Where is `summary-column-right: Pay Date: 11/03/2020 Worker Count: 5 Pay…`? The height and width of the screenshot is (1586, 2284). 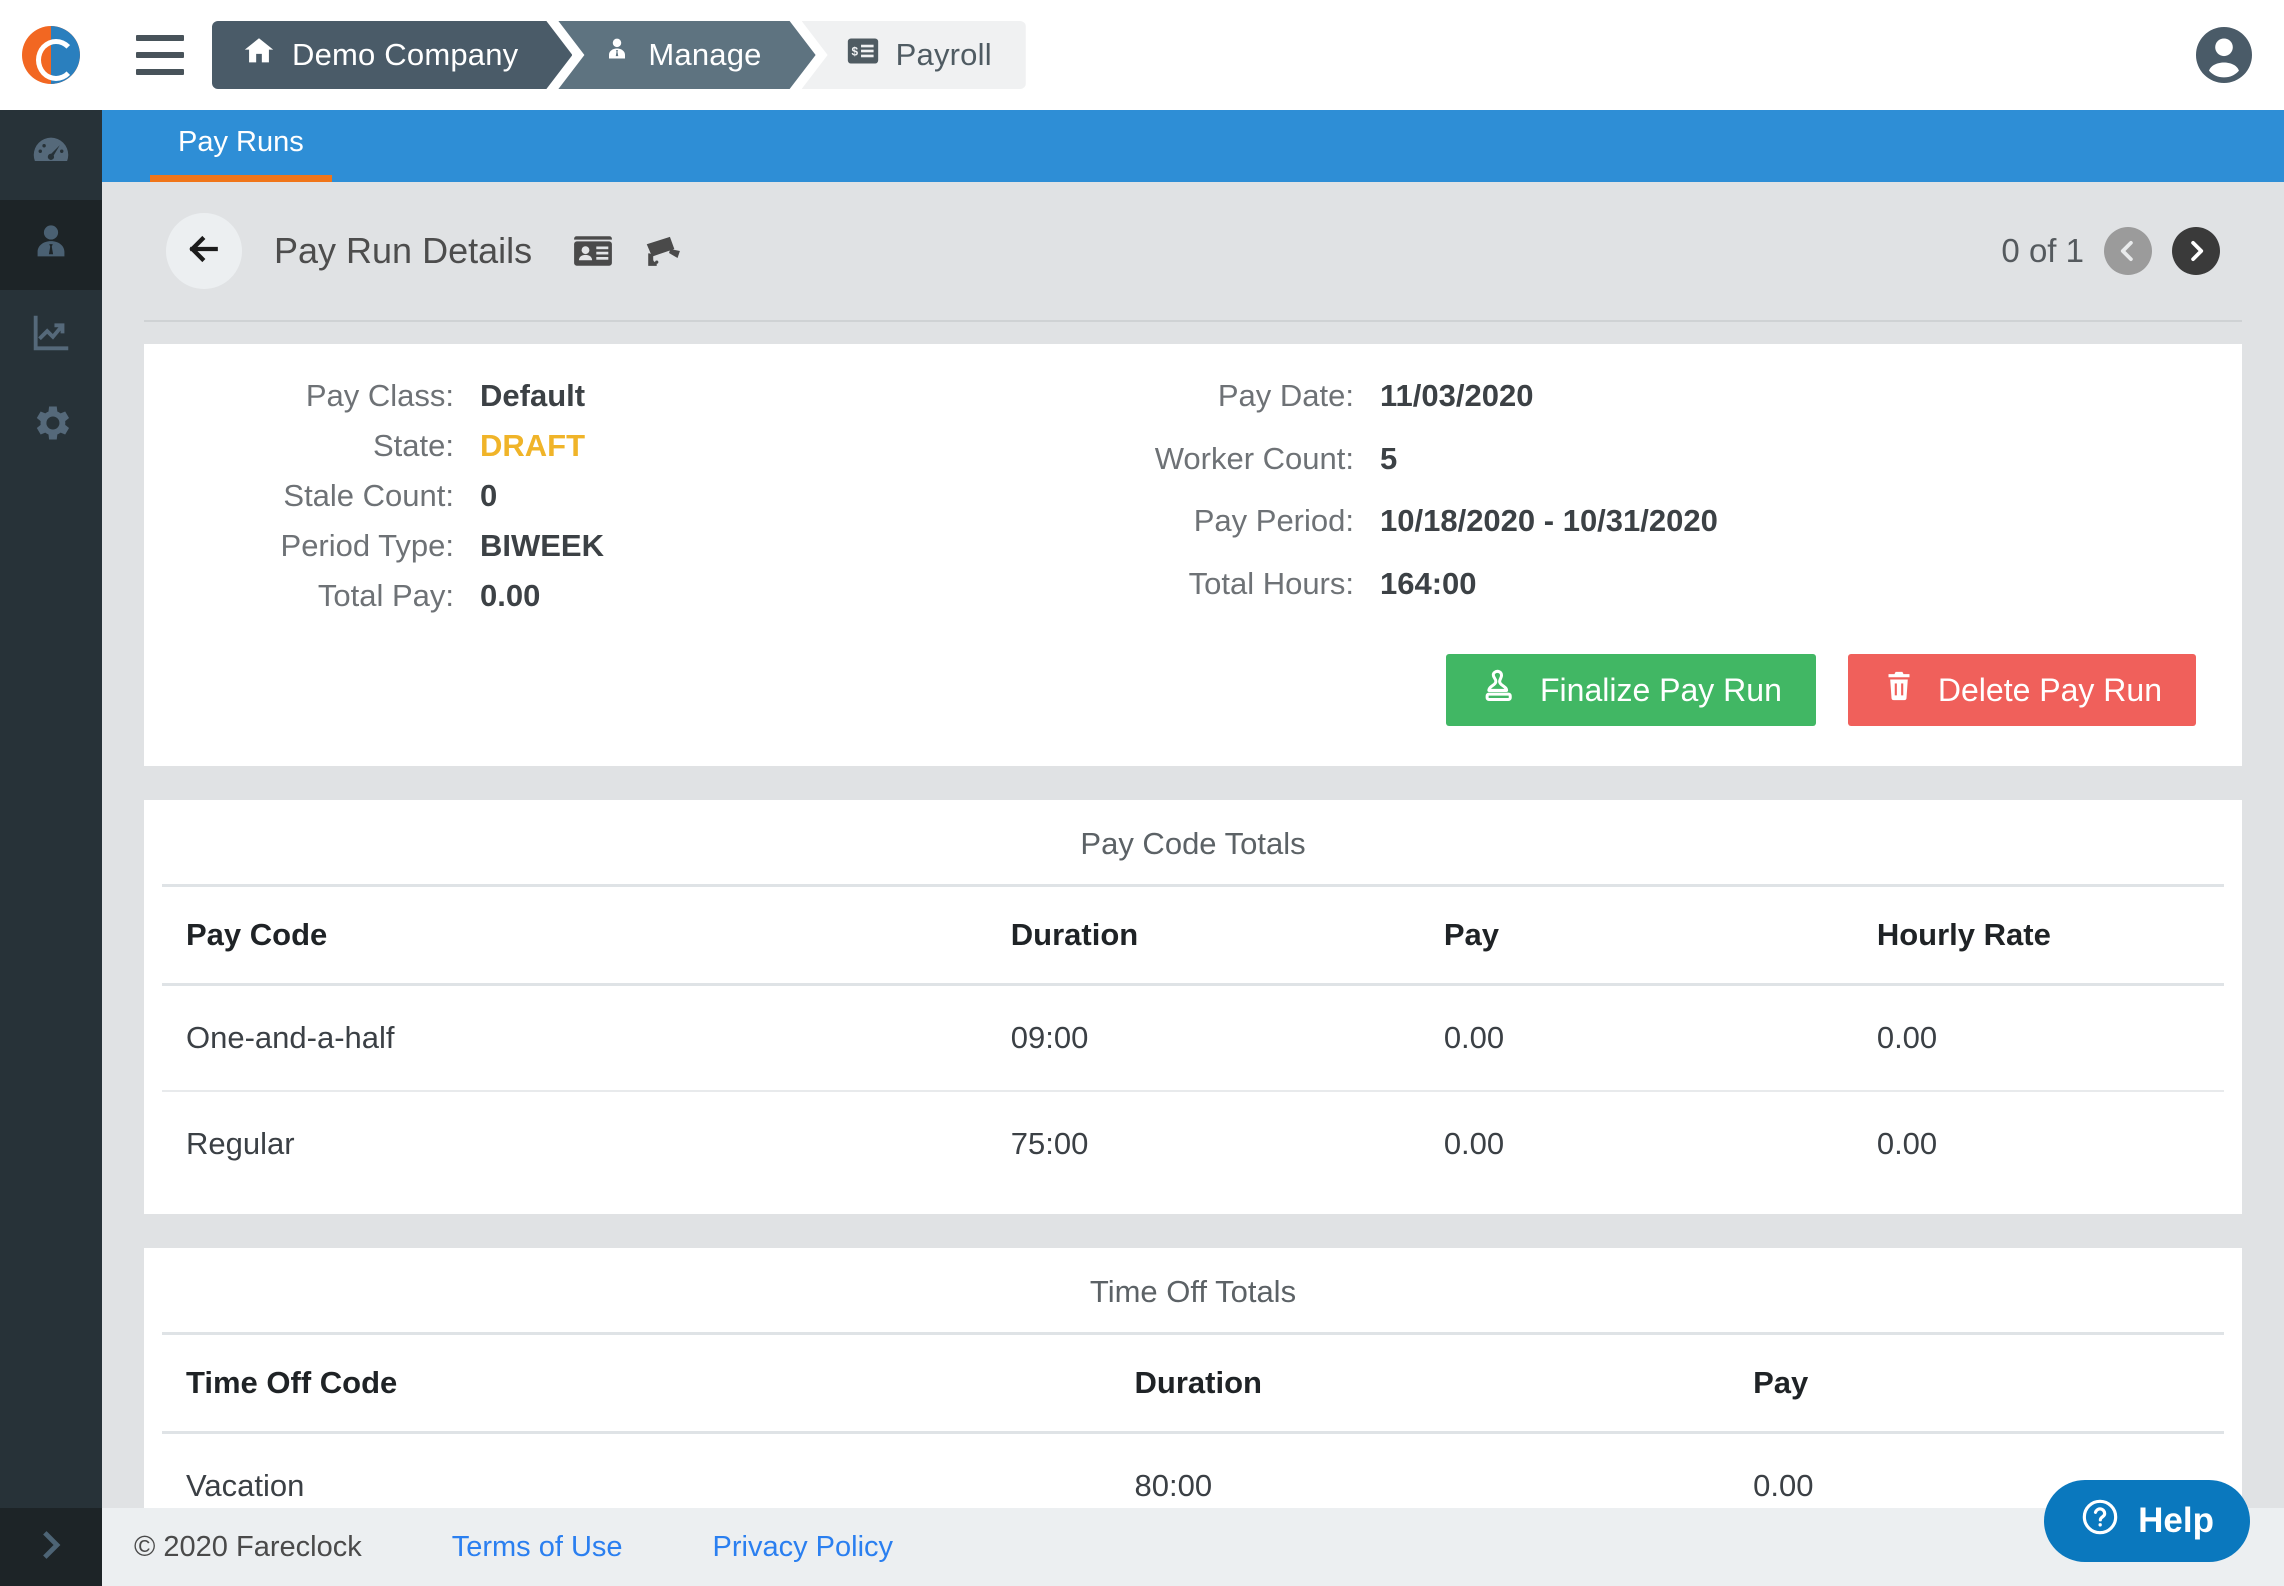 summary-column-right: Pay Date: 11/03/2020 Worker Count: 5 Pay… is located at coordinates (1329, 496).